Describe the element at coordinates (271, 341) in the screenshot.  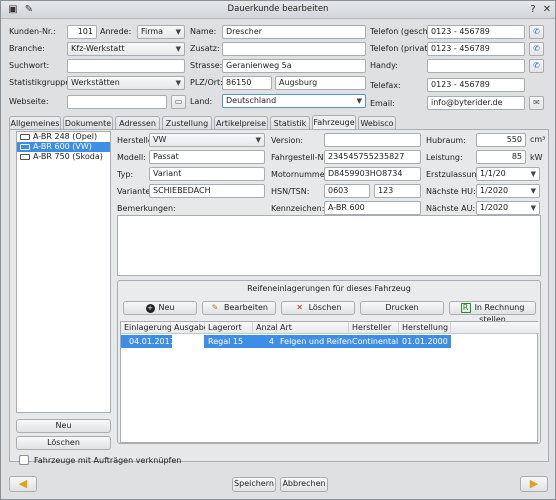
I see `cell-anzahl: 4` at that location.